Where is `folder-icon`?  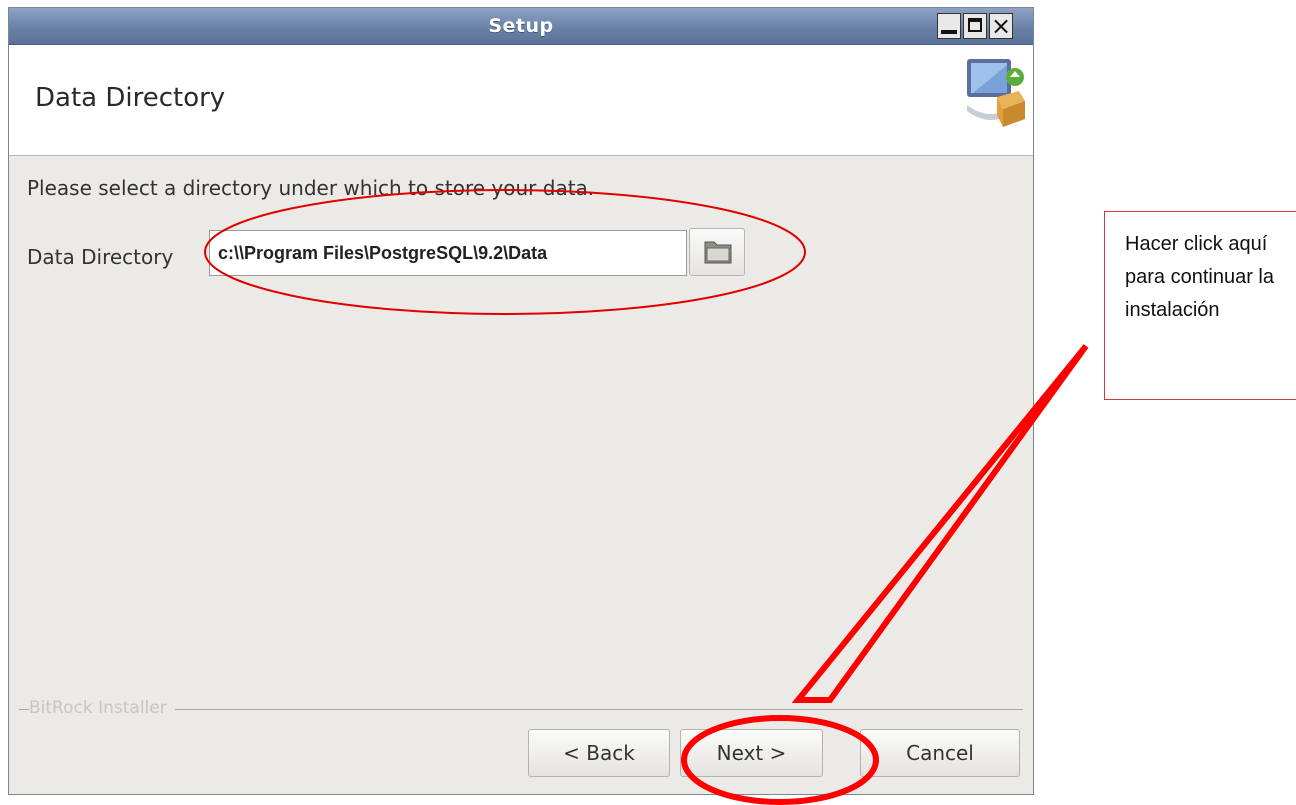
folder-icon is located at coordinates (718, 252).